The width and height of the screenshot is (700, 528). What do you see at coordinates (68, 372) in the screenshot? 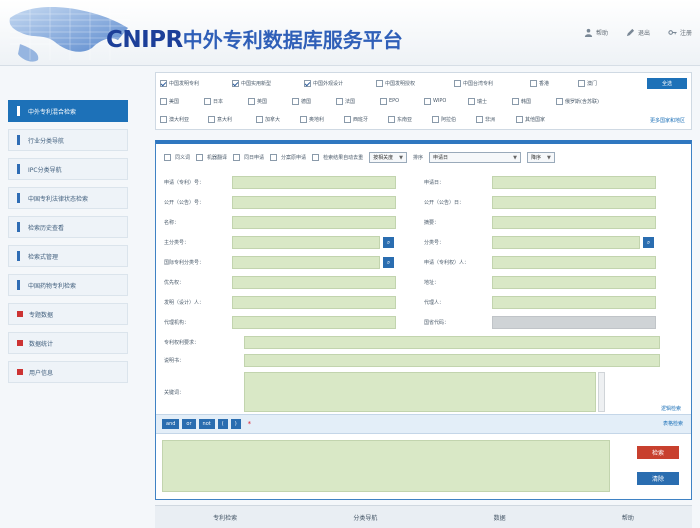
I see `sidebar-item-user-info: 用户信息` at bounding box center [68, 372].